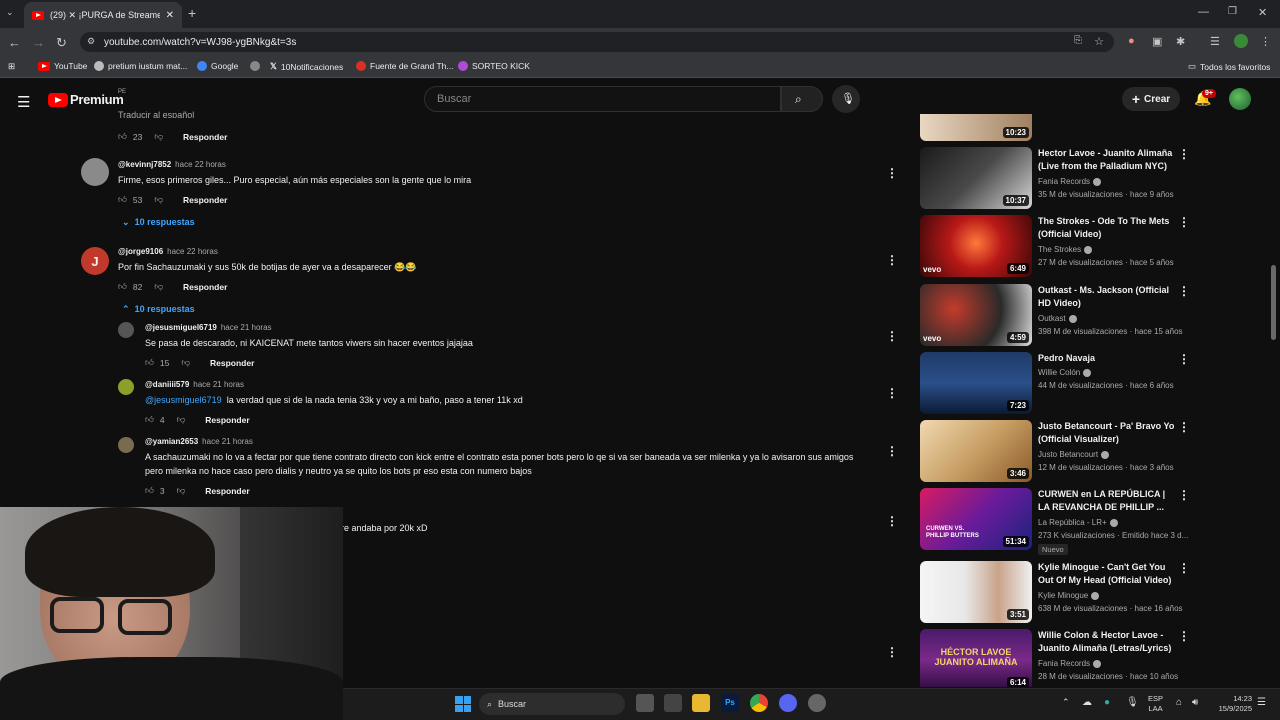 The image size is (1280, 720). I want to click on channel-name: Justo Betancourt, so click(1074, 454).